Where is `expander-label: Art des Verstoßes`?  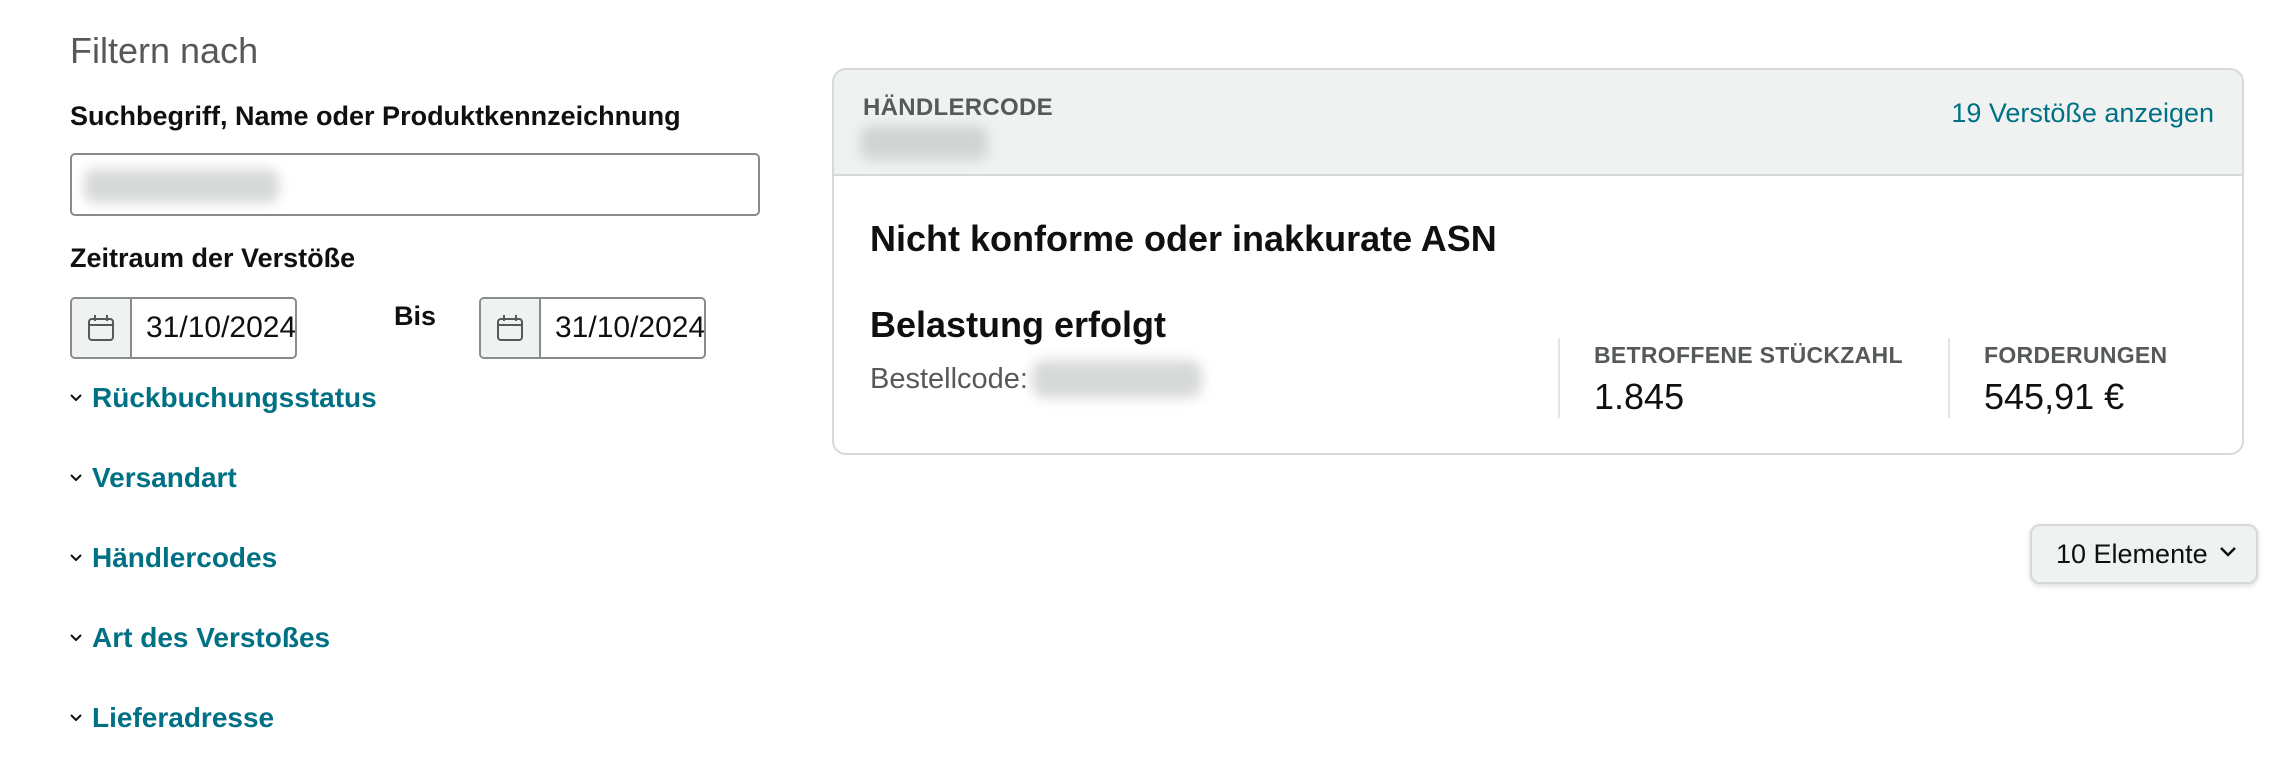
expander-label: Art des Verstoßes is located at coordinates (211, 637).